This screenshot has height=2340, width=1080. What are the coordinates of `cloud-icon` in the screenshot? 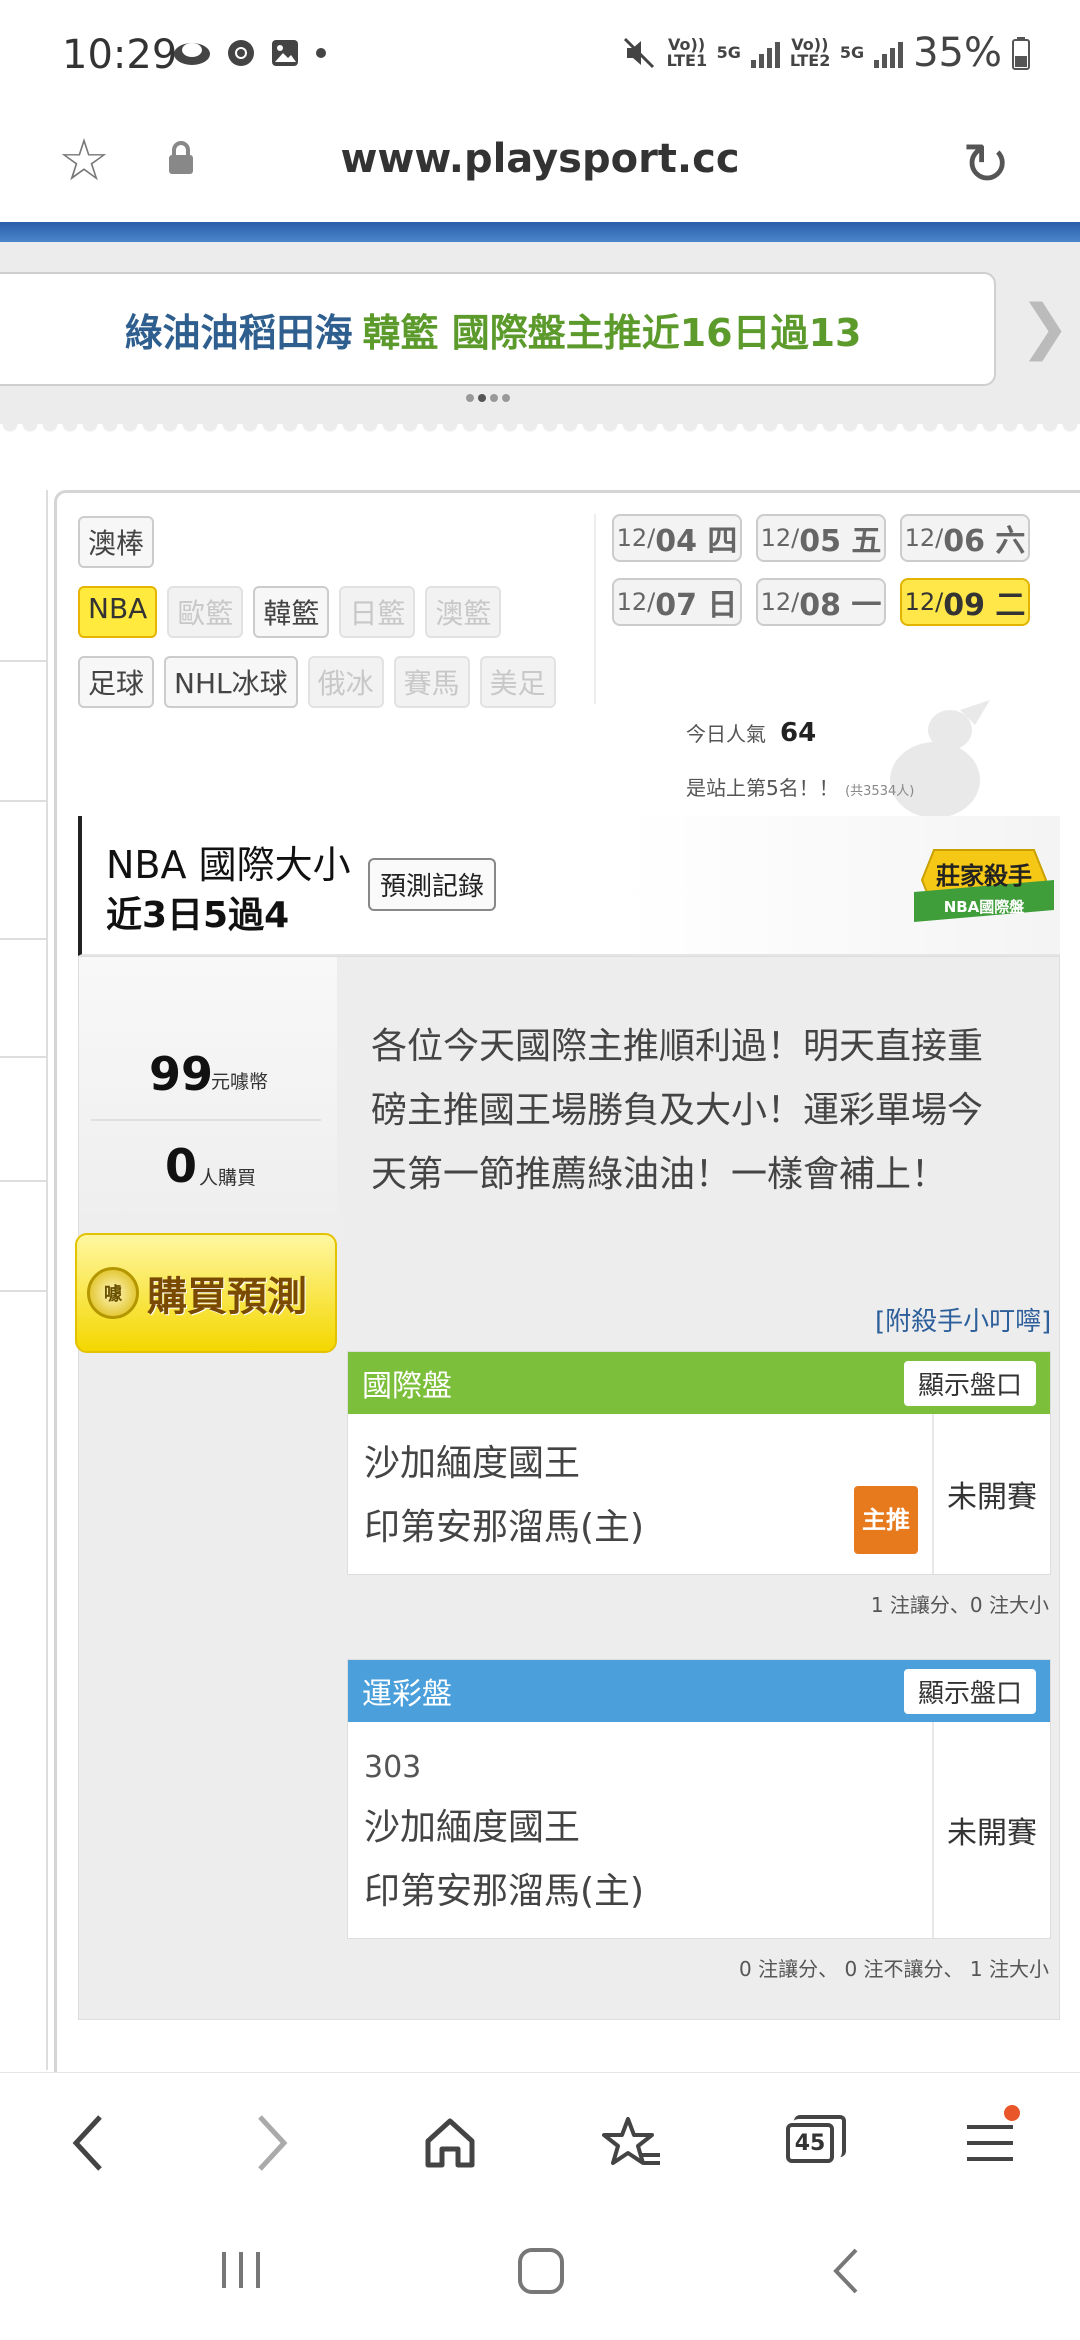 It's located at (192, 54).